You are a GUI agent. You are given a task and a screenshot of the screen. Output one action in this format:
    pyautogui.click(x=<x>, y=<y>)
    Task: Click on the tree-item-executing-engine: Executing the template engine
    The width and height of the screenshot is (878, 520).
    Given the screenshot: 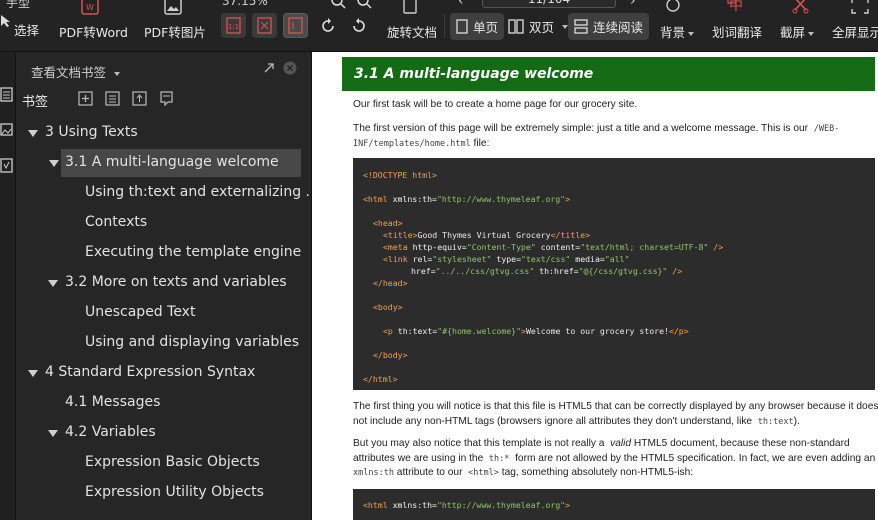 What is the action you would take?
    pyautogui.click(x=158, y=253)
    